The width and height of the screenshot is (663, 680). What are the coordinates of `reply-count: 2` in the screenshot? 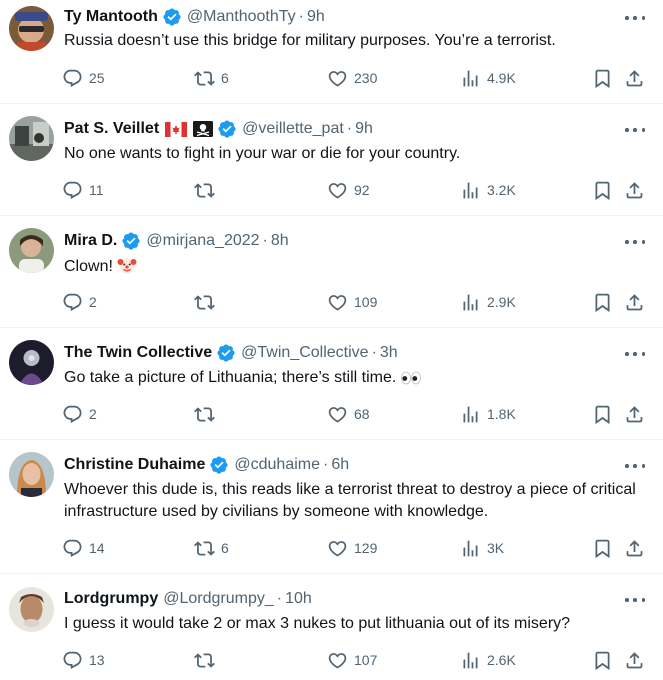 It's located at (93, 414).